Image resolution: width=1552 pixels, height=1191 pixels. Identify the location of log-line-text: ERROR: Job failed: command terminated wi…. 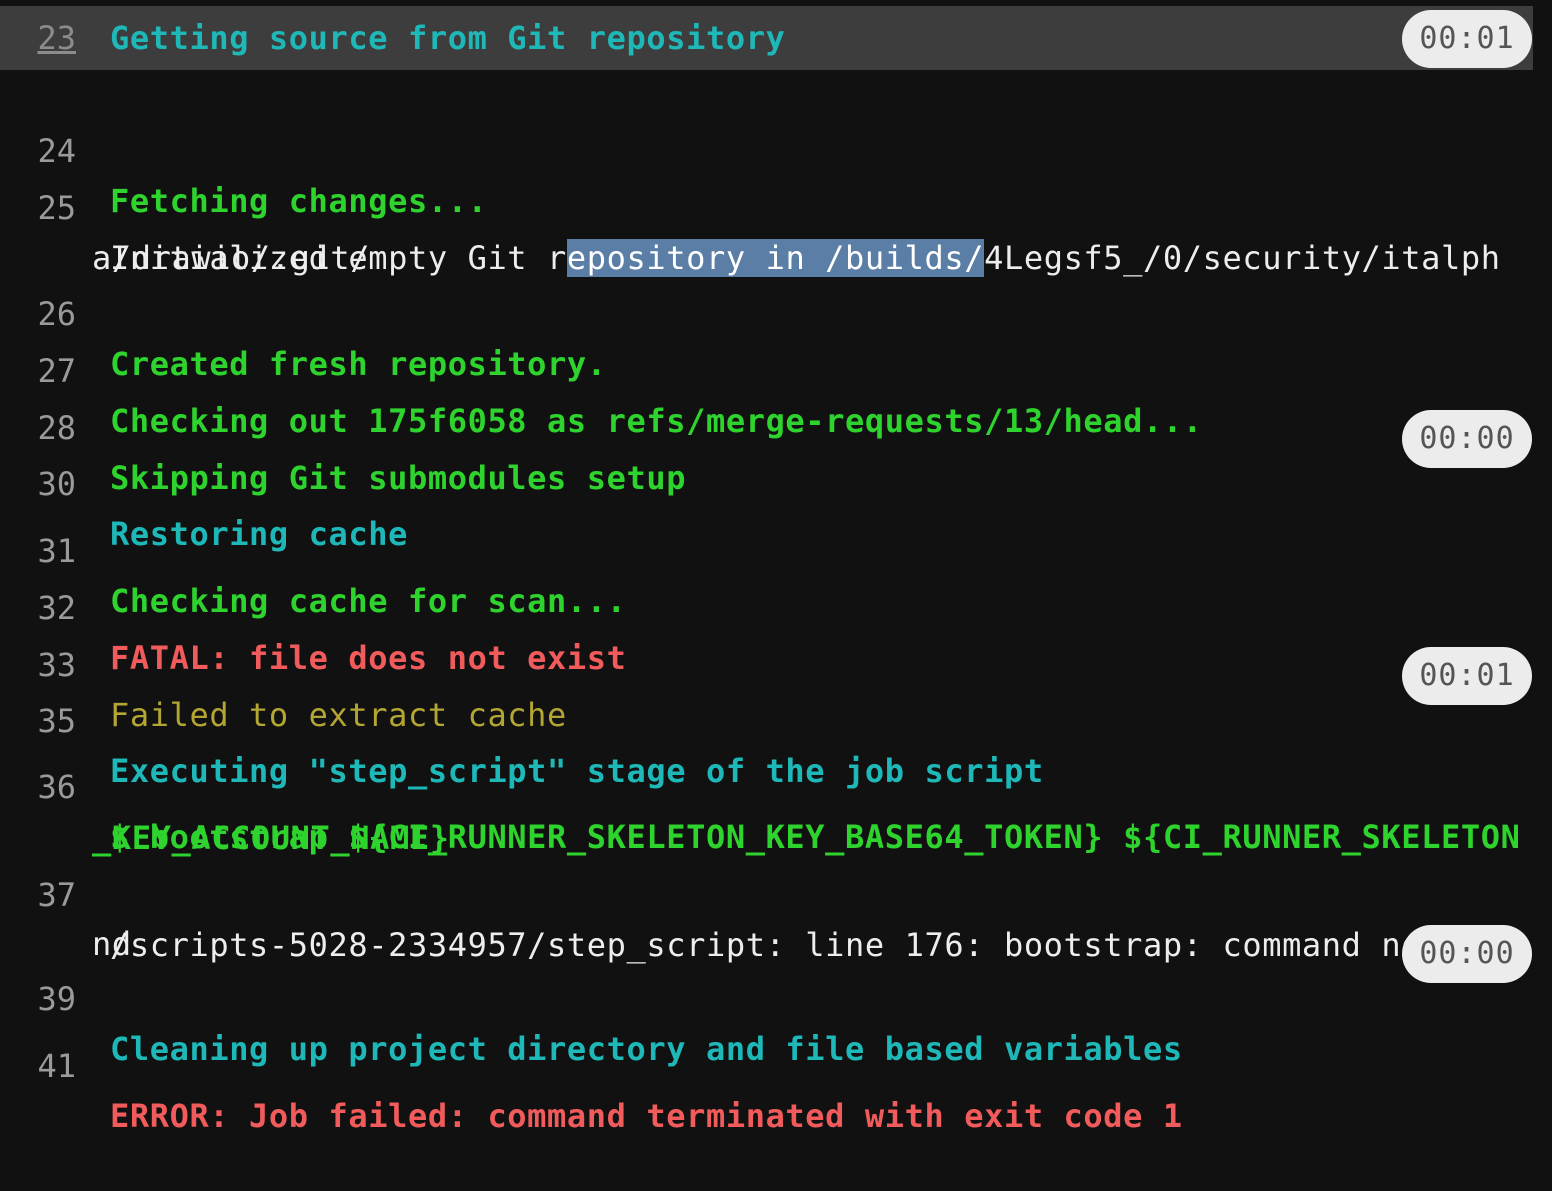
(646, 1116).